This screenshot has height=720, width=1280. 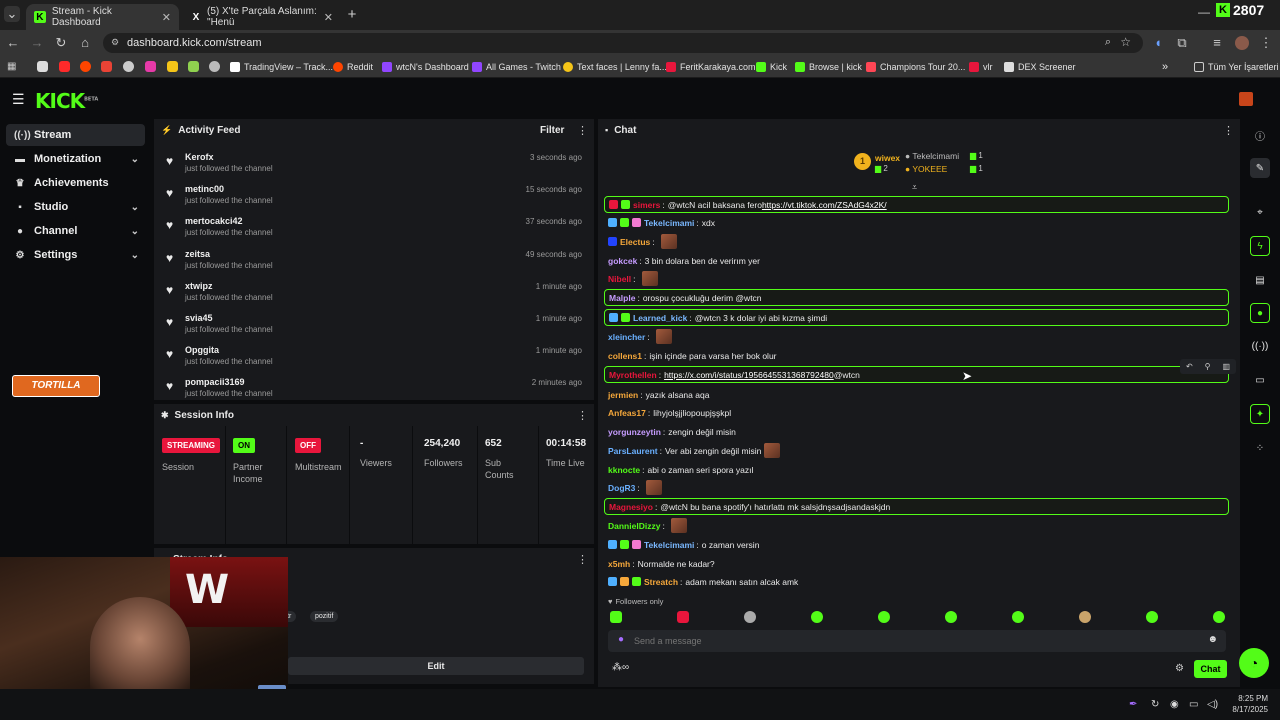 What do you see at coordinates (1260, 414) in the screenshot?
I see `wrench-icon: ✦` at bounding box center [1260, 414].